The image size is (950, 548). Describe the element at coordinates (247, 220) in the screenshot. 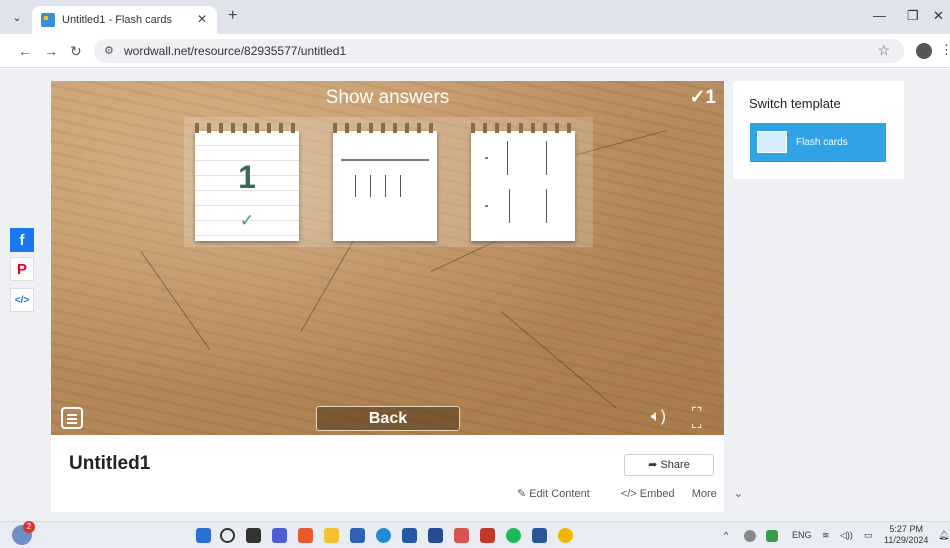

I see `correct-check-icon: ✓` at that location.